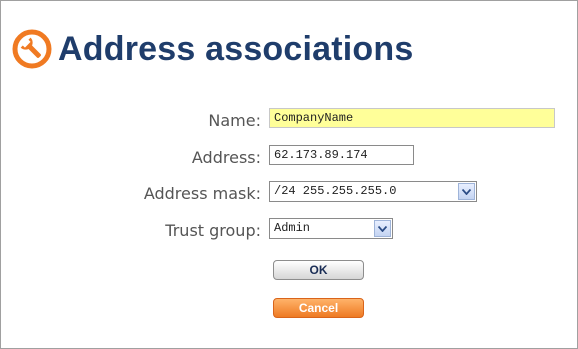 The image size is (578, 349). I want to click on address-mask-select: /24 255.255.255.0, so click(373, 191).